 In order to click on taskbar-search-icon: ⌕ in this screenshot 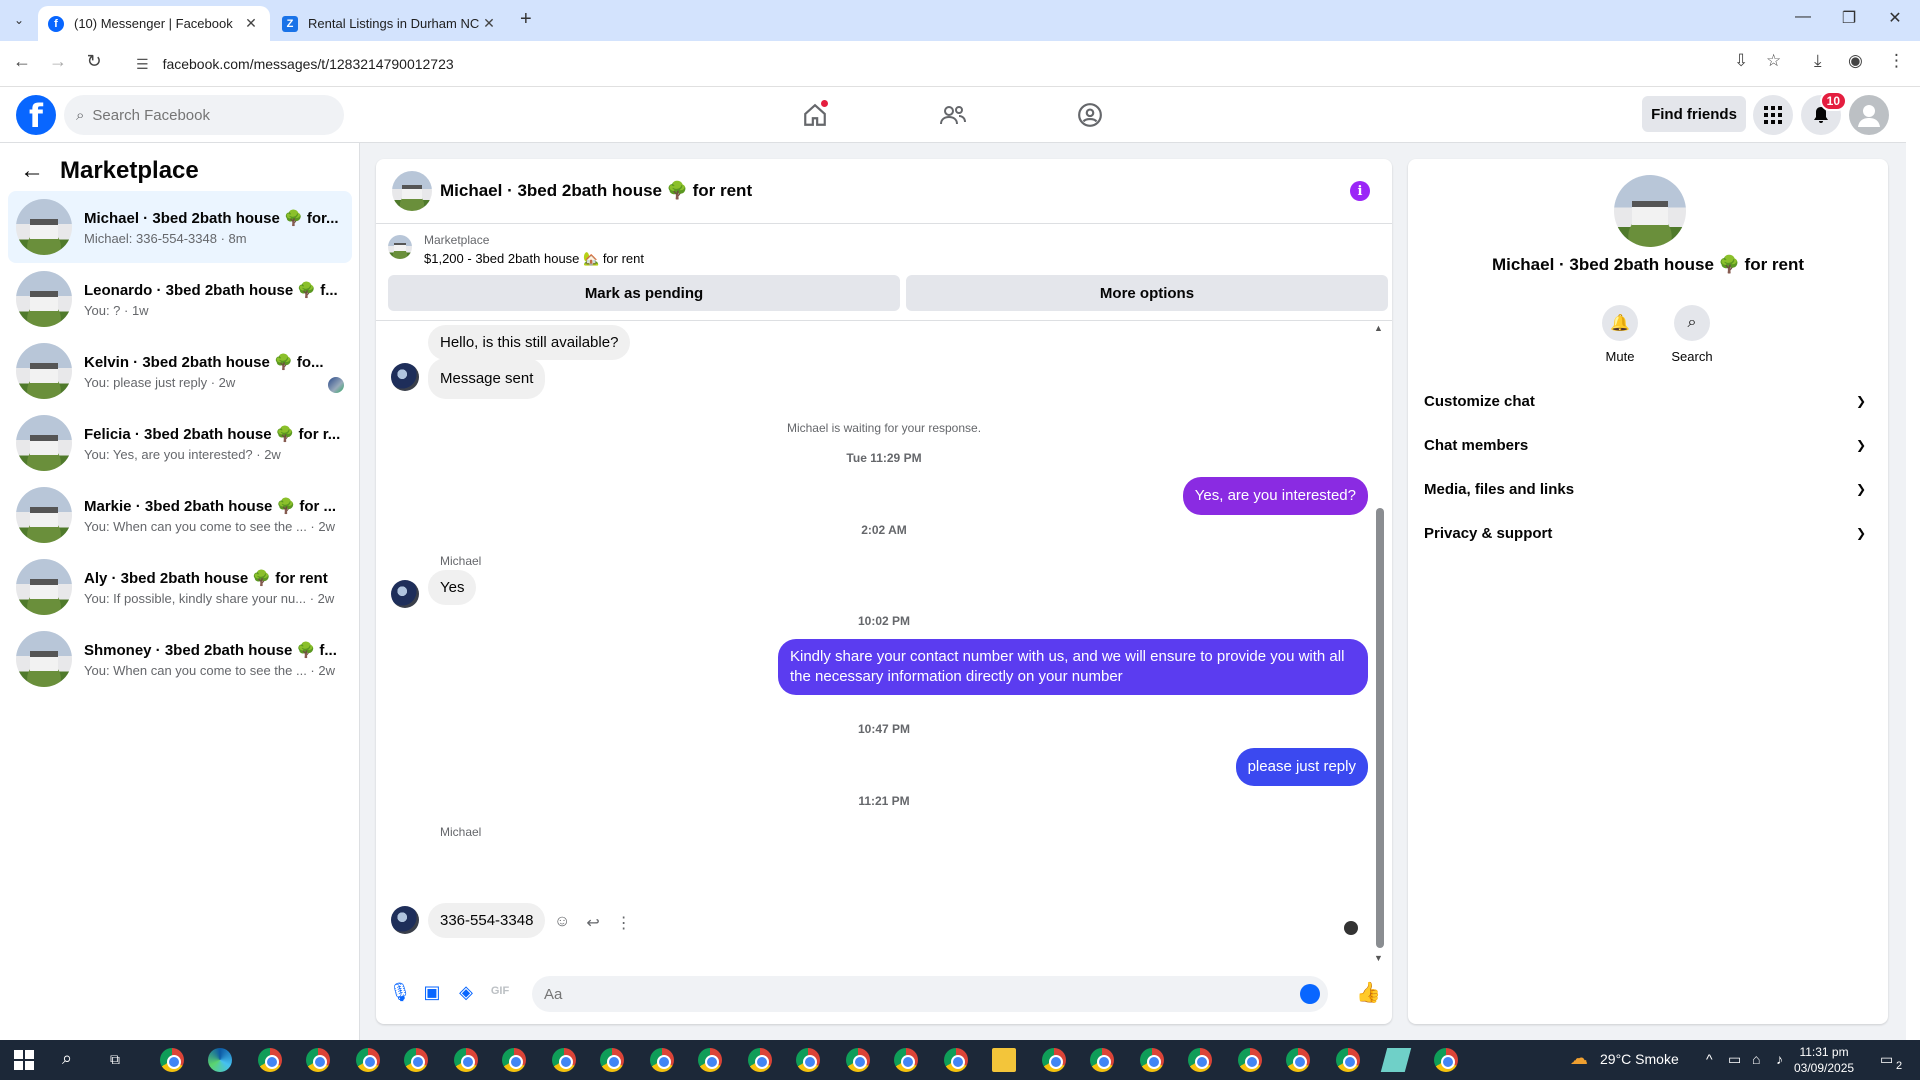, I will do `click(67, 1058)`.